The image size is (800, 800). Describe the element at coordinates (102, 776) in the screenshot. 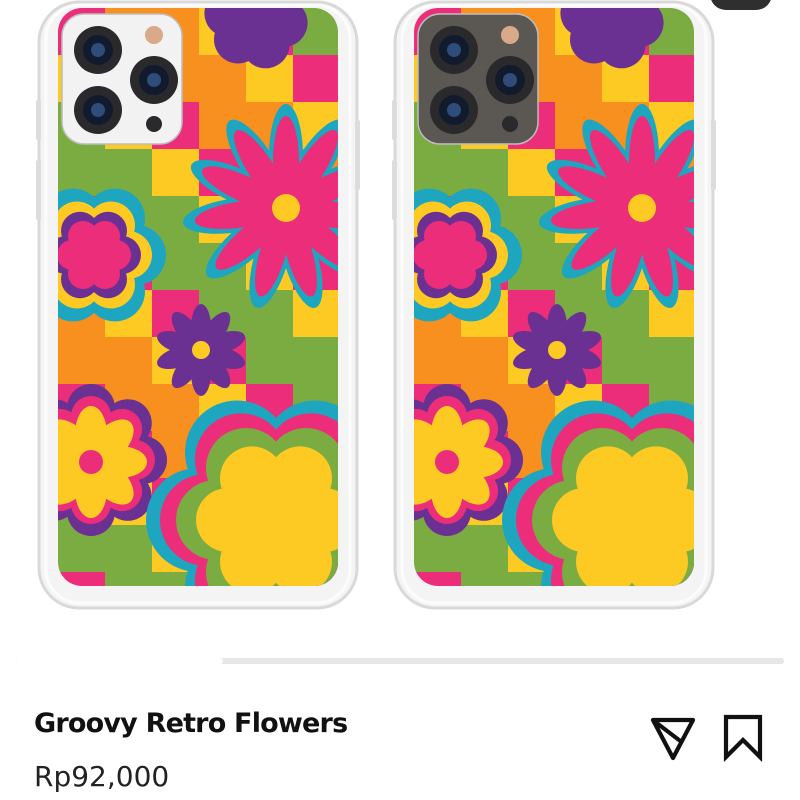

I see `product-price: Rp92,000` at that location.